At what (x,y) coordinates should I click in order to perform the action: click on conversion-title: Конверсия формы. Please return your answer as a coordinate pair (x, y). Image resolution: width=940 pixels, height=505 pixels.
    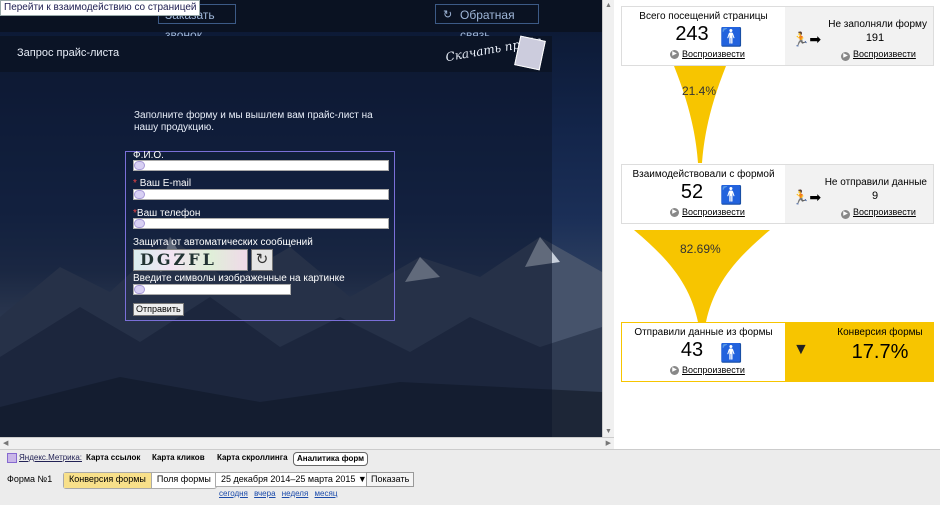
    Looking at the image, I should click on (880, 332).